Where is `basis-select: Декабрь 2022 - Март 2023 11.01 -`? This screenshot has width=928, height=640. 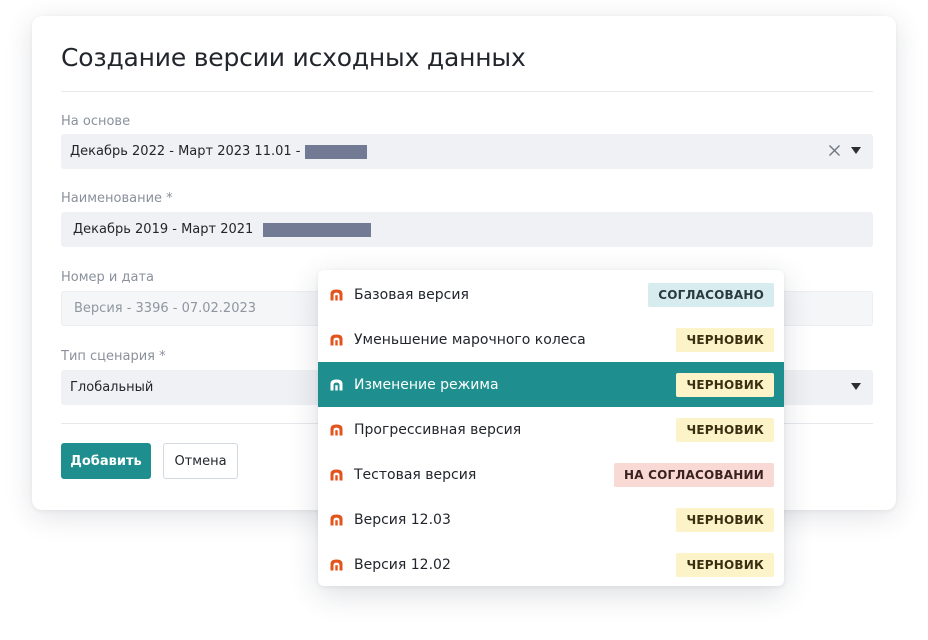 basis-select: Декабрь 2022 - Март 2023 11.01 - is located at coordinates (467, 151).